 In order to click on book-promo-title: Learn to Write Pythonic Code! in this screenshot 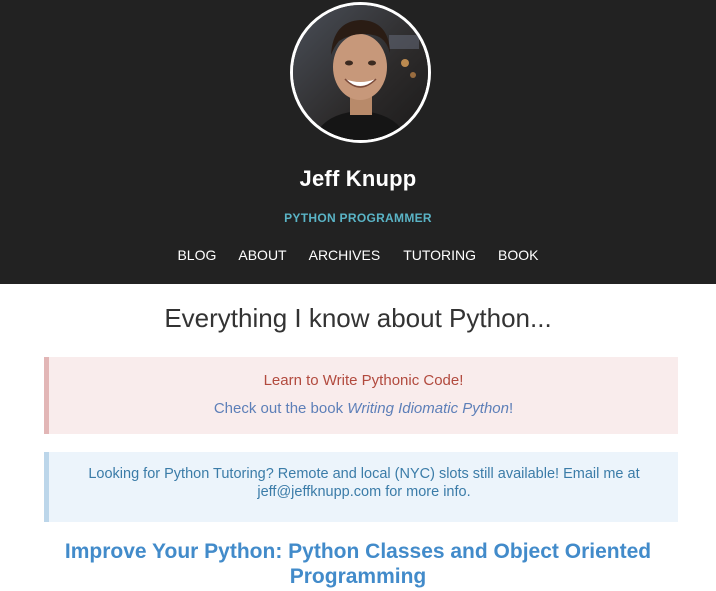, I will do `click(363, 380)`.